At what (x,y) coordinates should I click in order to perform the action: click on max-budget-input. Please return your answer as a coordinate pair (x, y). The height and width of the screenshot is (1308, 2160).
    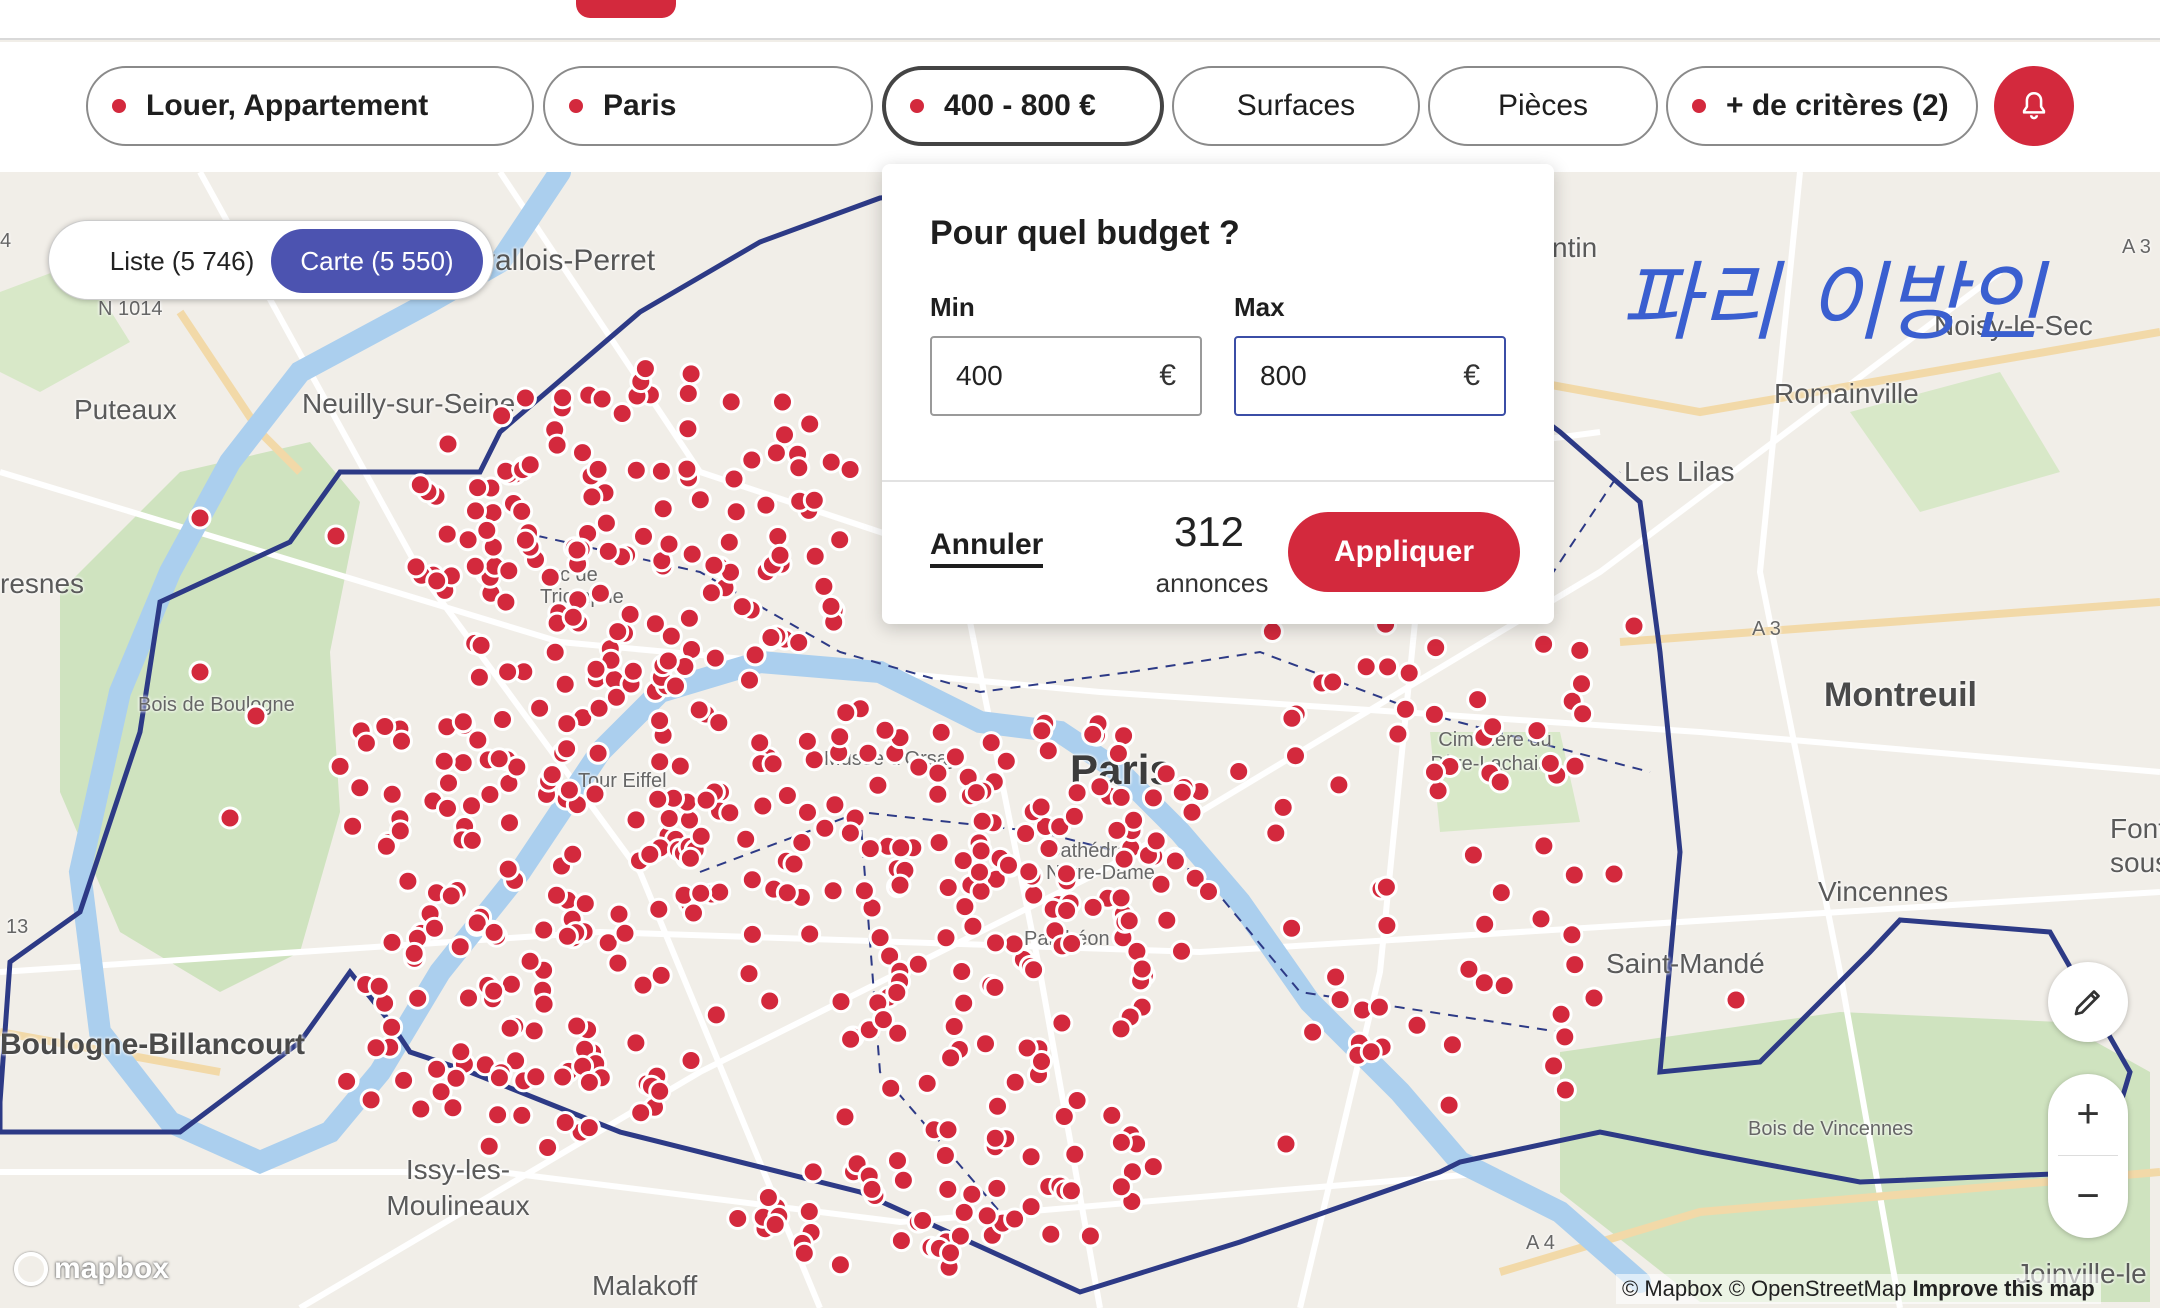
    Looking at the image, I should click on (1350, 376).